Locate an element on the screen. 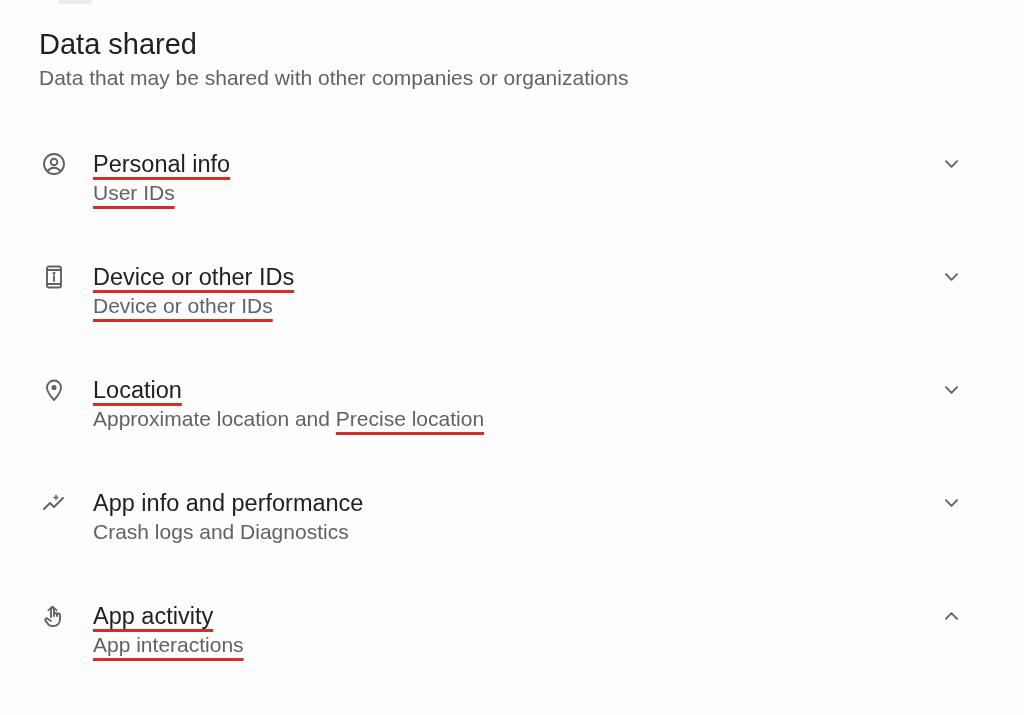  category-details: User IDs is located at coordinates (134, 193).